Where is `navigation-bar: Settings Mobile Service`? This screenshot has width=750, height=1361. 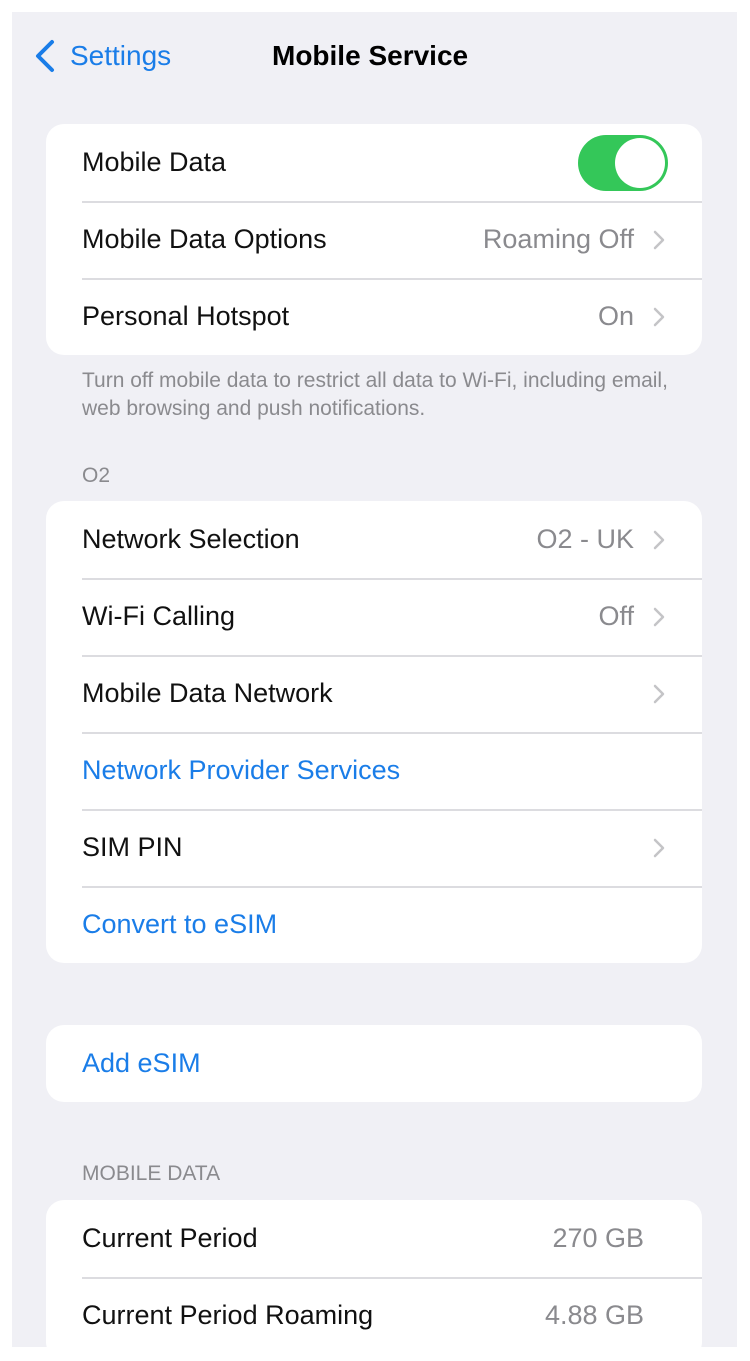
navigation-bar: Settings Mobile Service is located at coordinates (374, 56).